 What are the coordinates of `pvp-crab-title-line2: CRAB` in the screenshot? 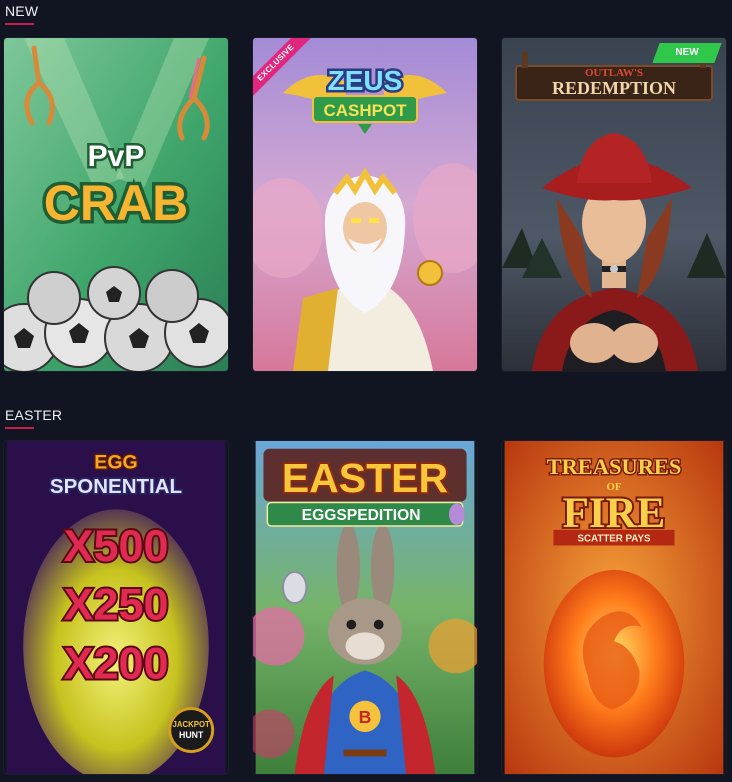 It's located at (116, 203).